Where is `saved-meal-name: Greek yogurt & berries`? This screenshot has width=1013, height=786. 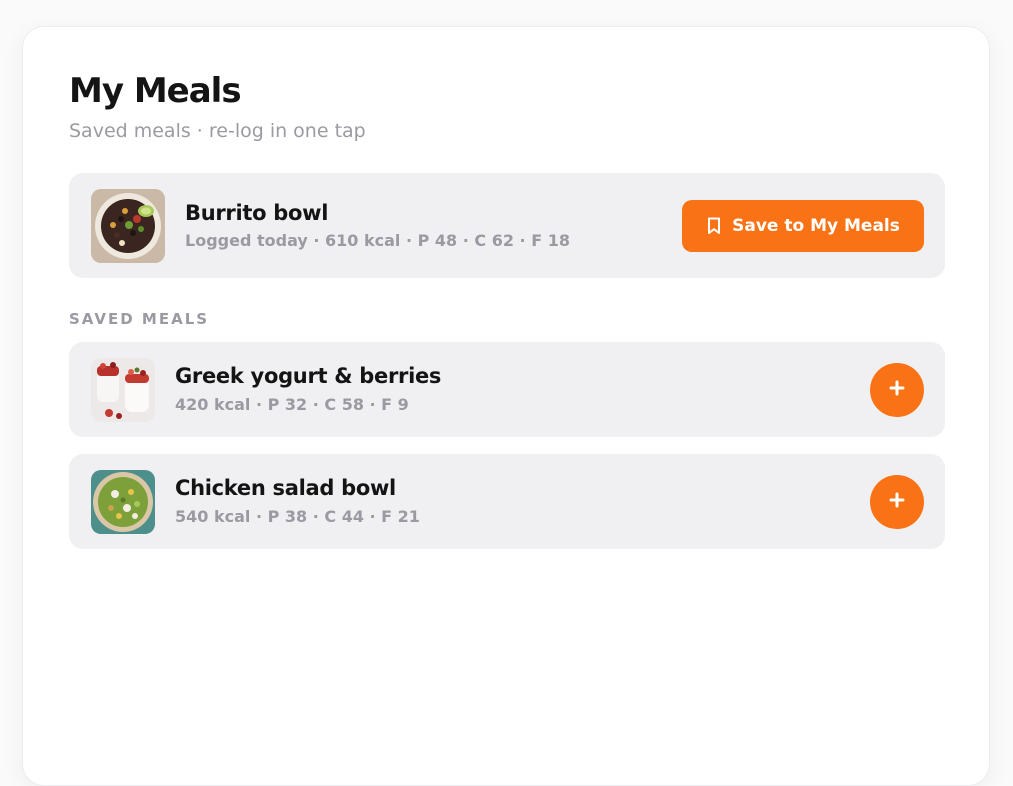
saved-meal-name: Greek yogurt & berries is located at coordinates (308, 376).